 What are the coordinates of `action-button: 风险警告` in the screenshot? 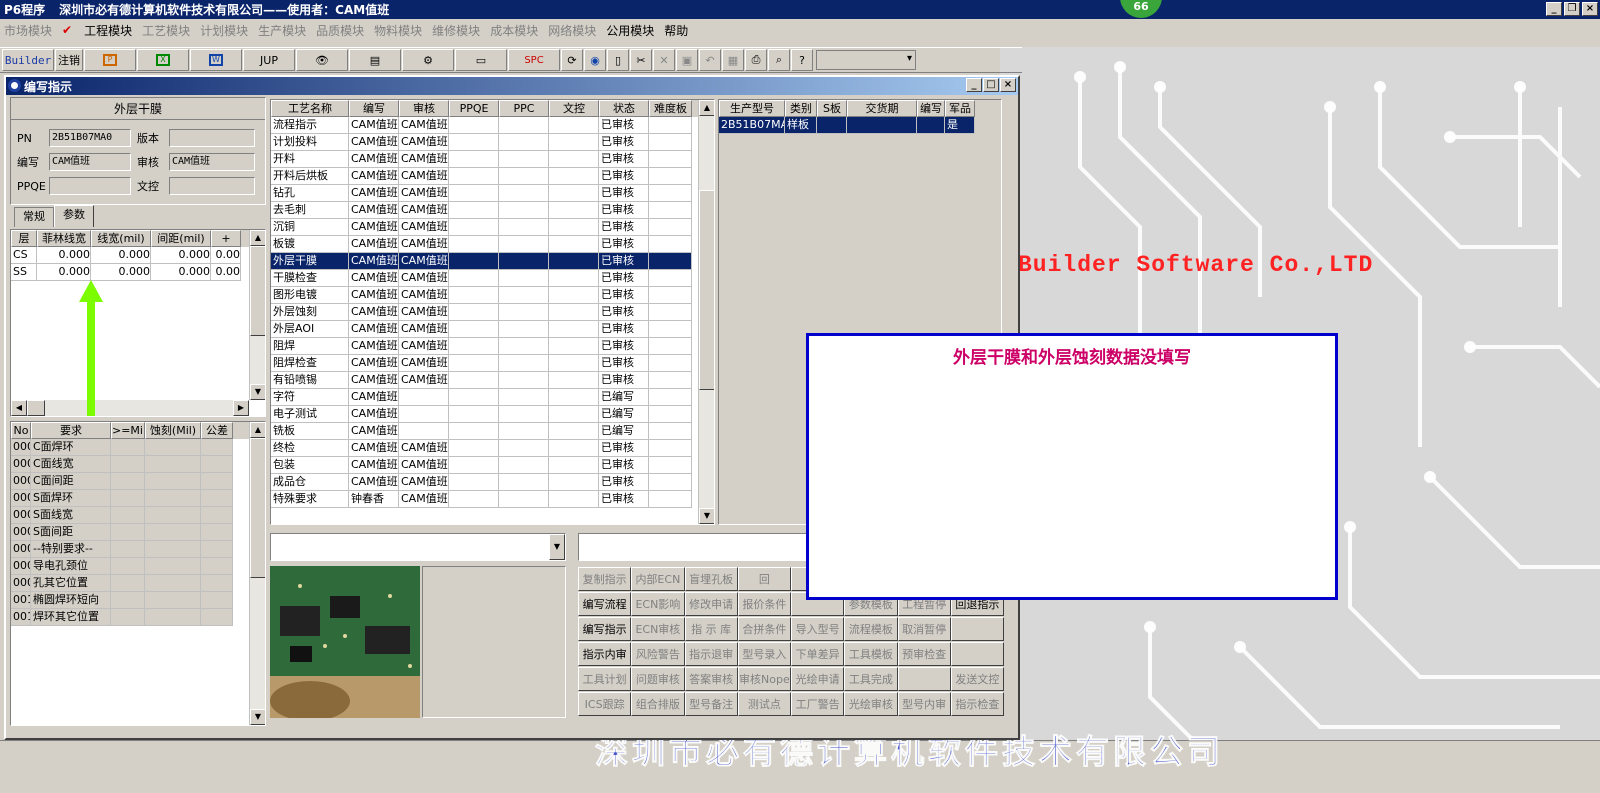 It's located at (658, 654).